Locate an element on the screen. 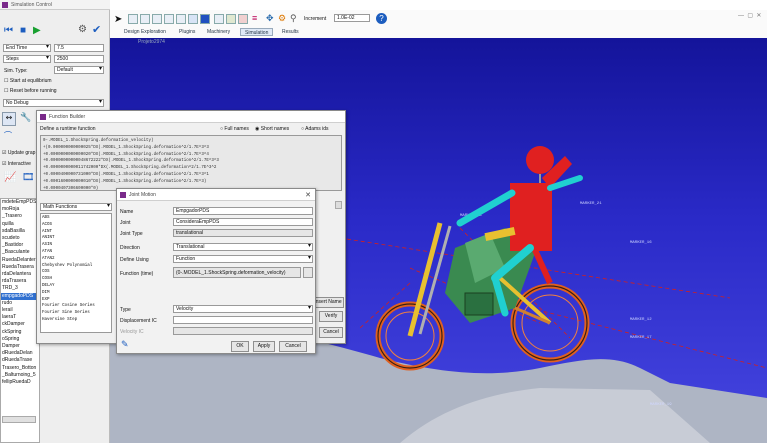  function-list-item: COS is located at coordinates (76, 272).